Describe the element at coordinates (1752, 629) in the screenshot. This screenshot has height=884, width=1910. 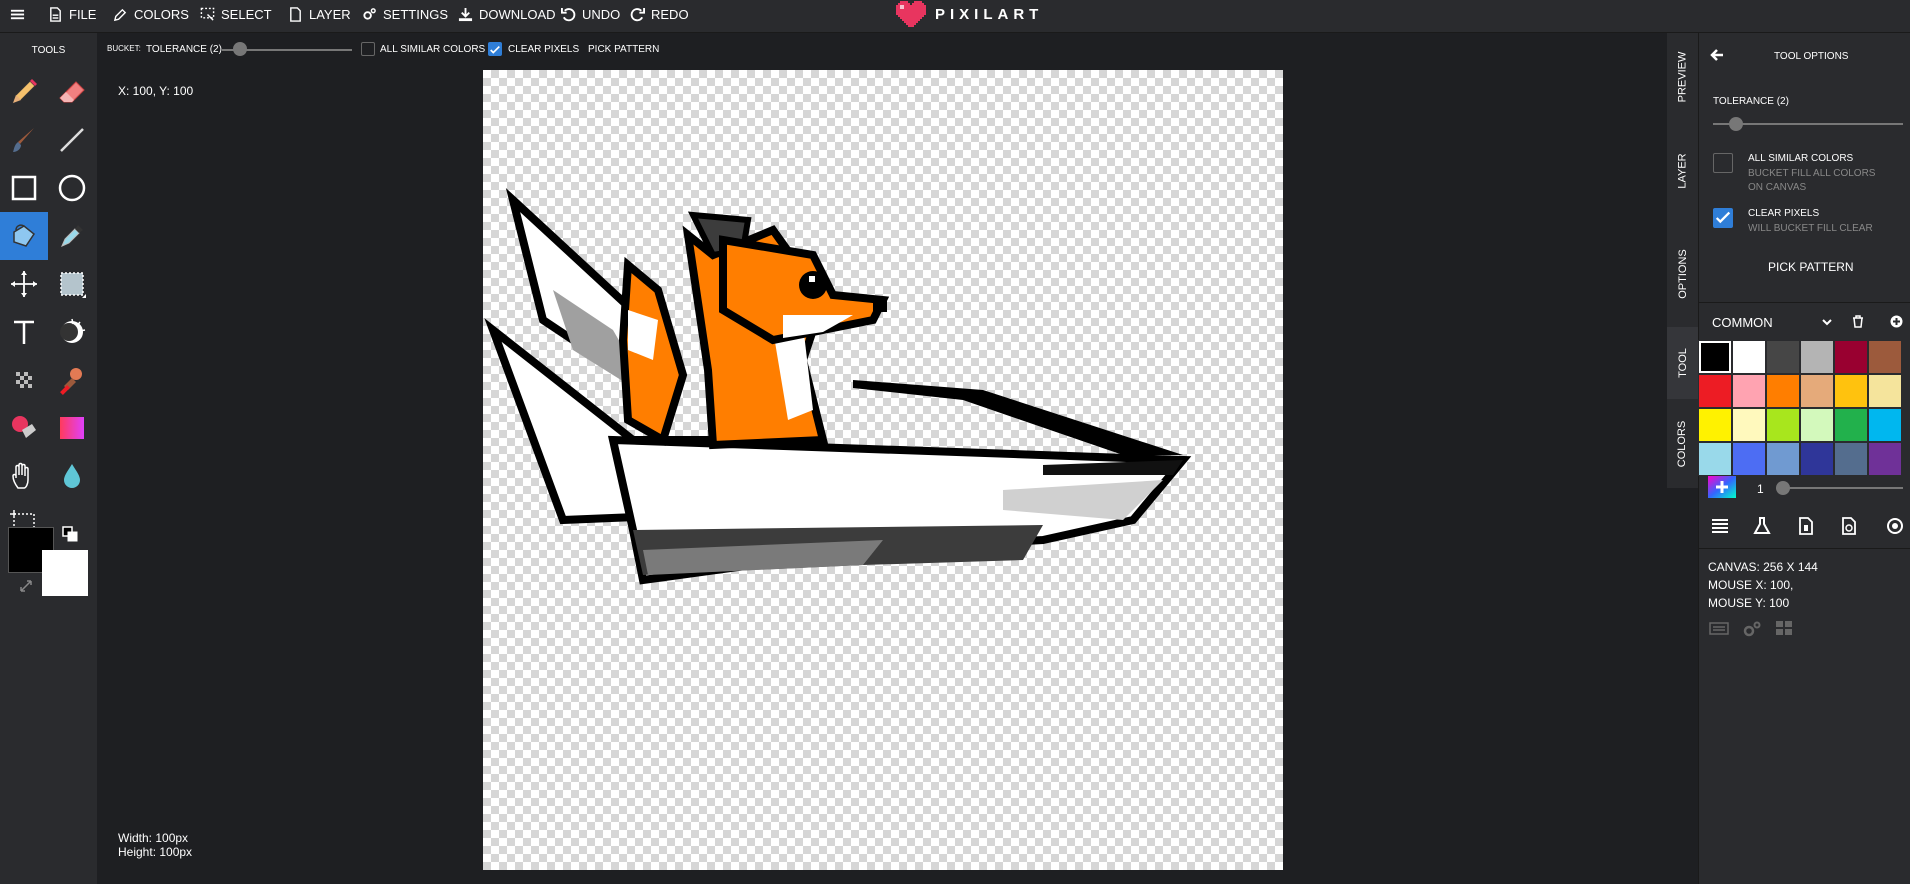
I see `settings-gears-icon` at that location.